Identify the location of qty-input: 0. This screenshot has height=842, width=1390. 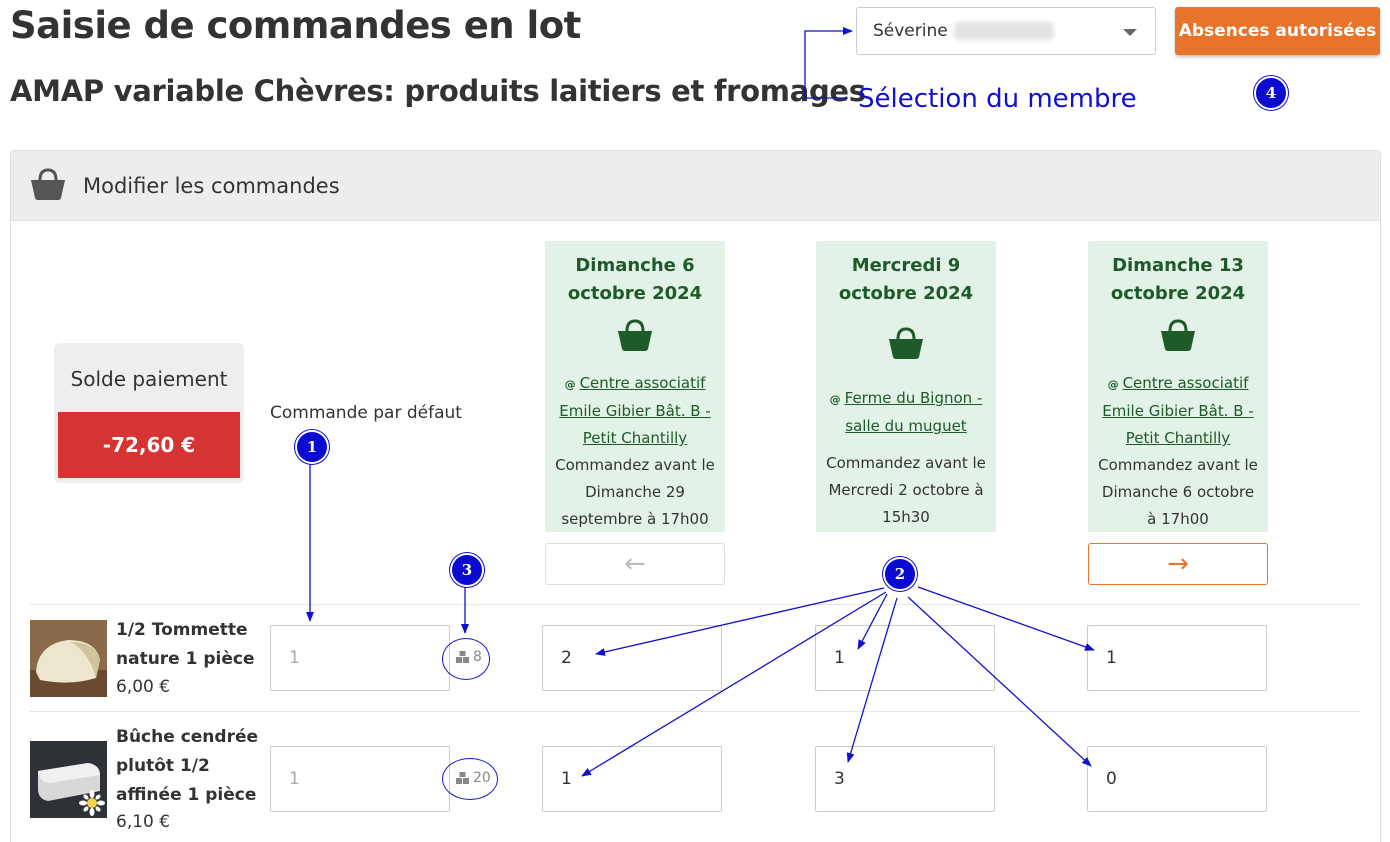
(1177, 779).